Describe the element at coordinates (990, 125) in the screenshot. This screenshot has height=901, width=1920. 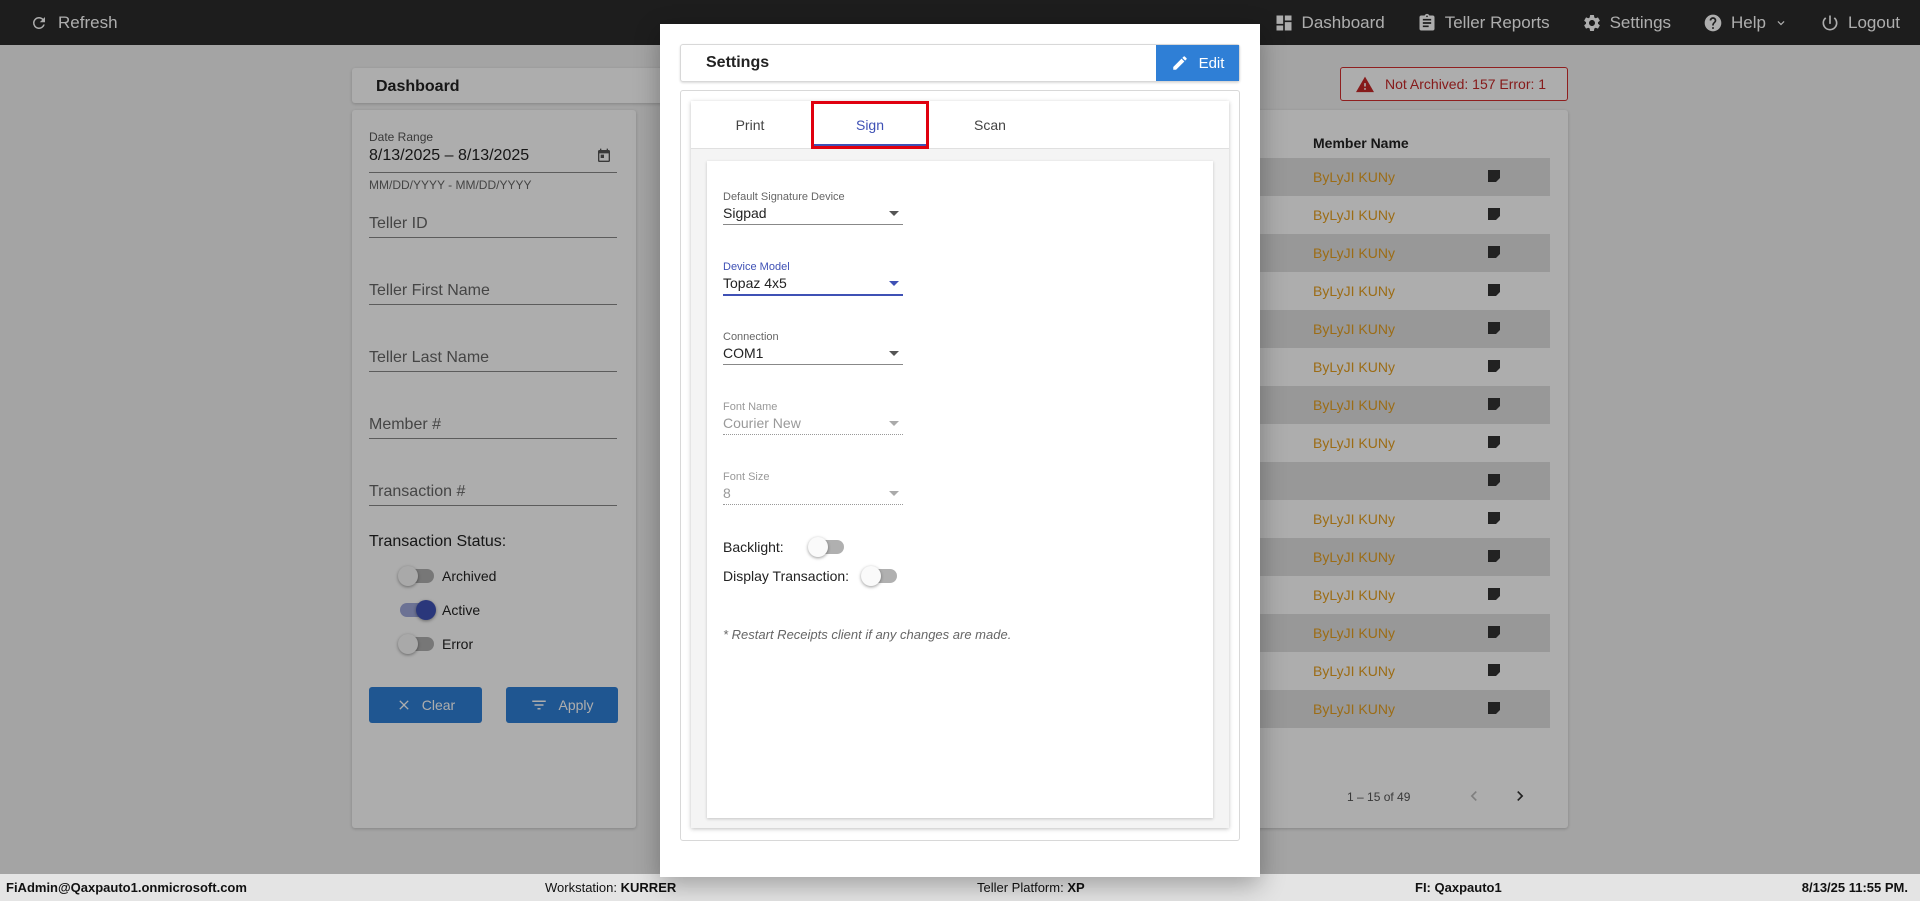
I see `tab-scan: Scan` at that location.